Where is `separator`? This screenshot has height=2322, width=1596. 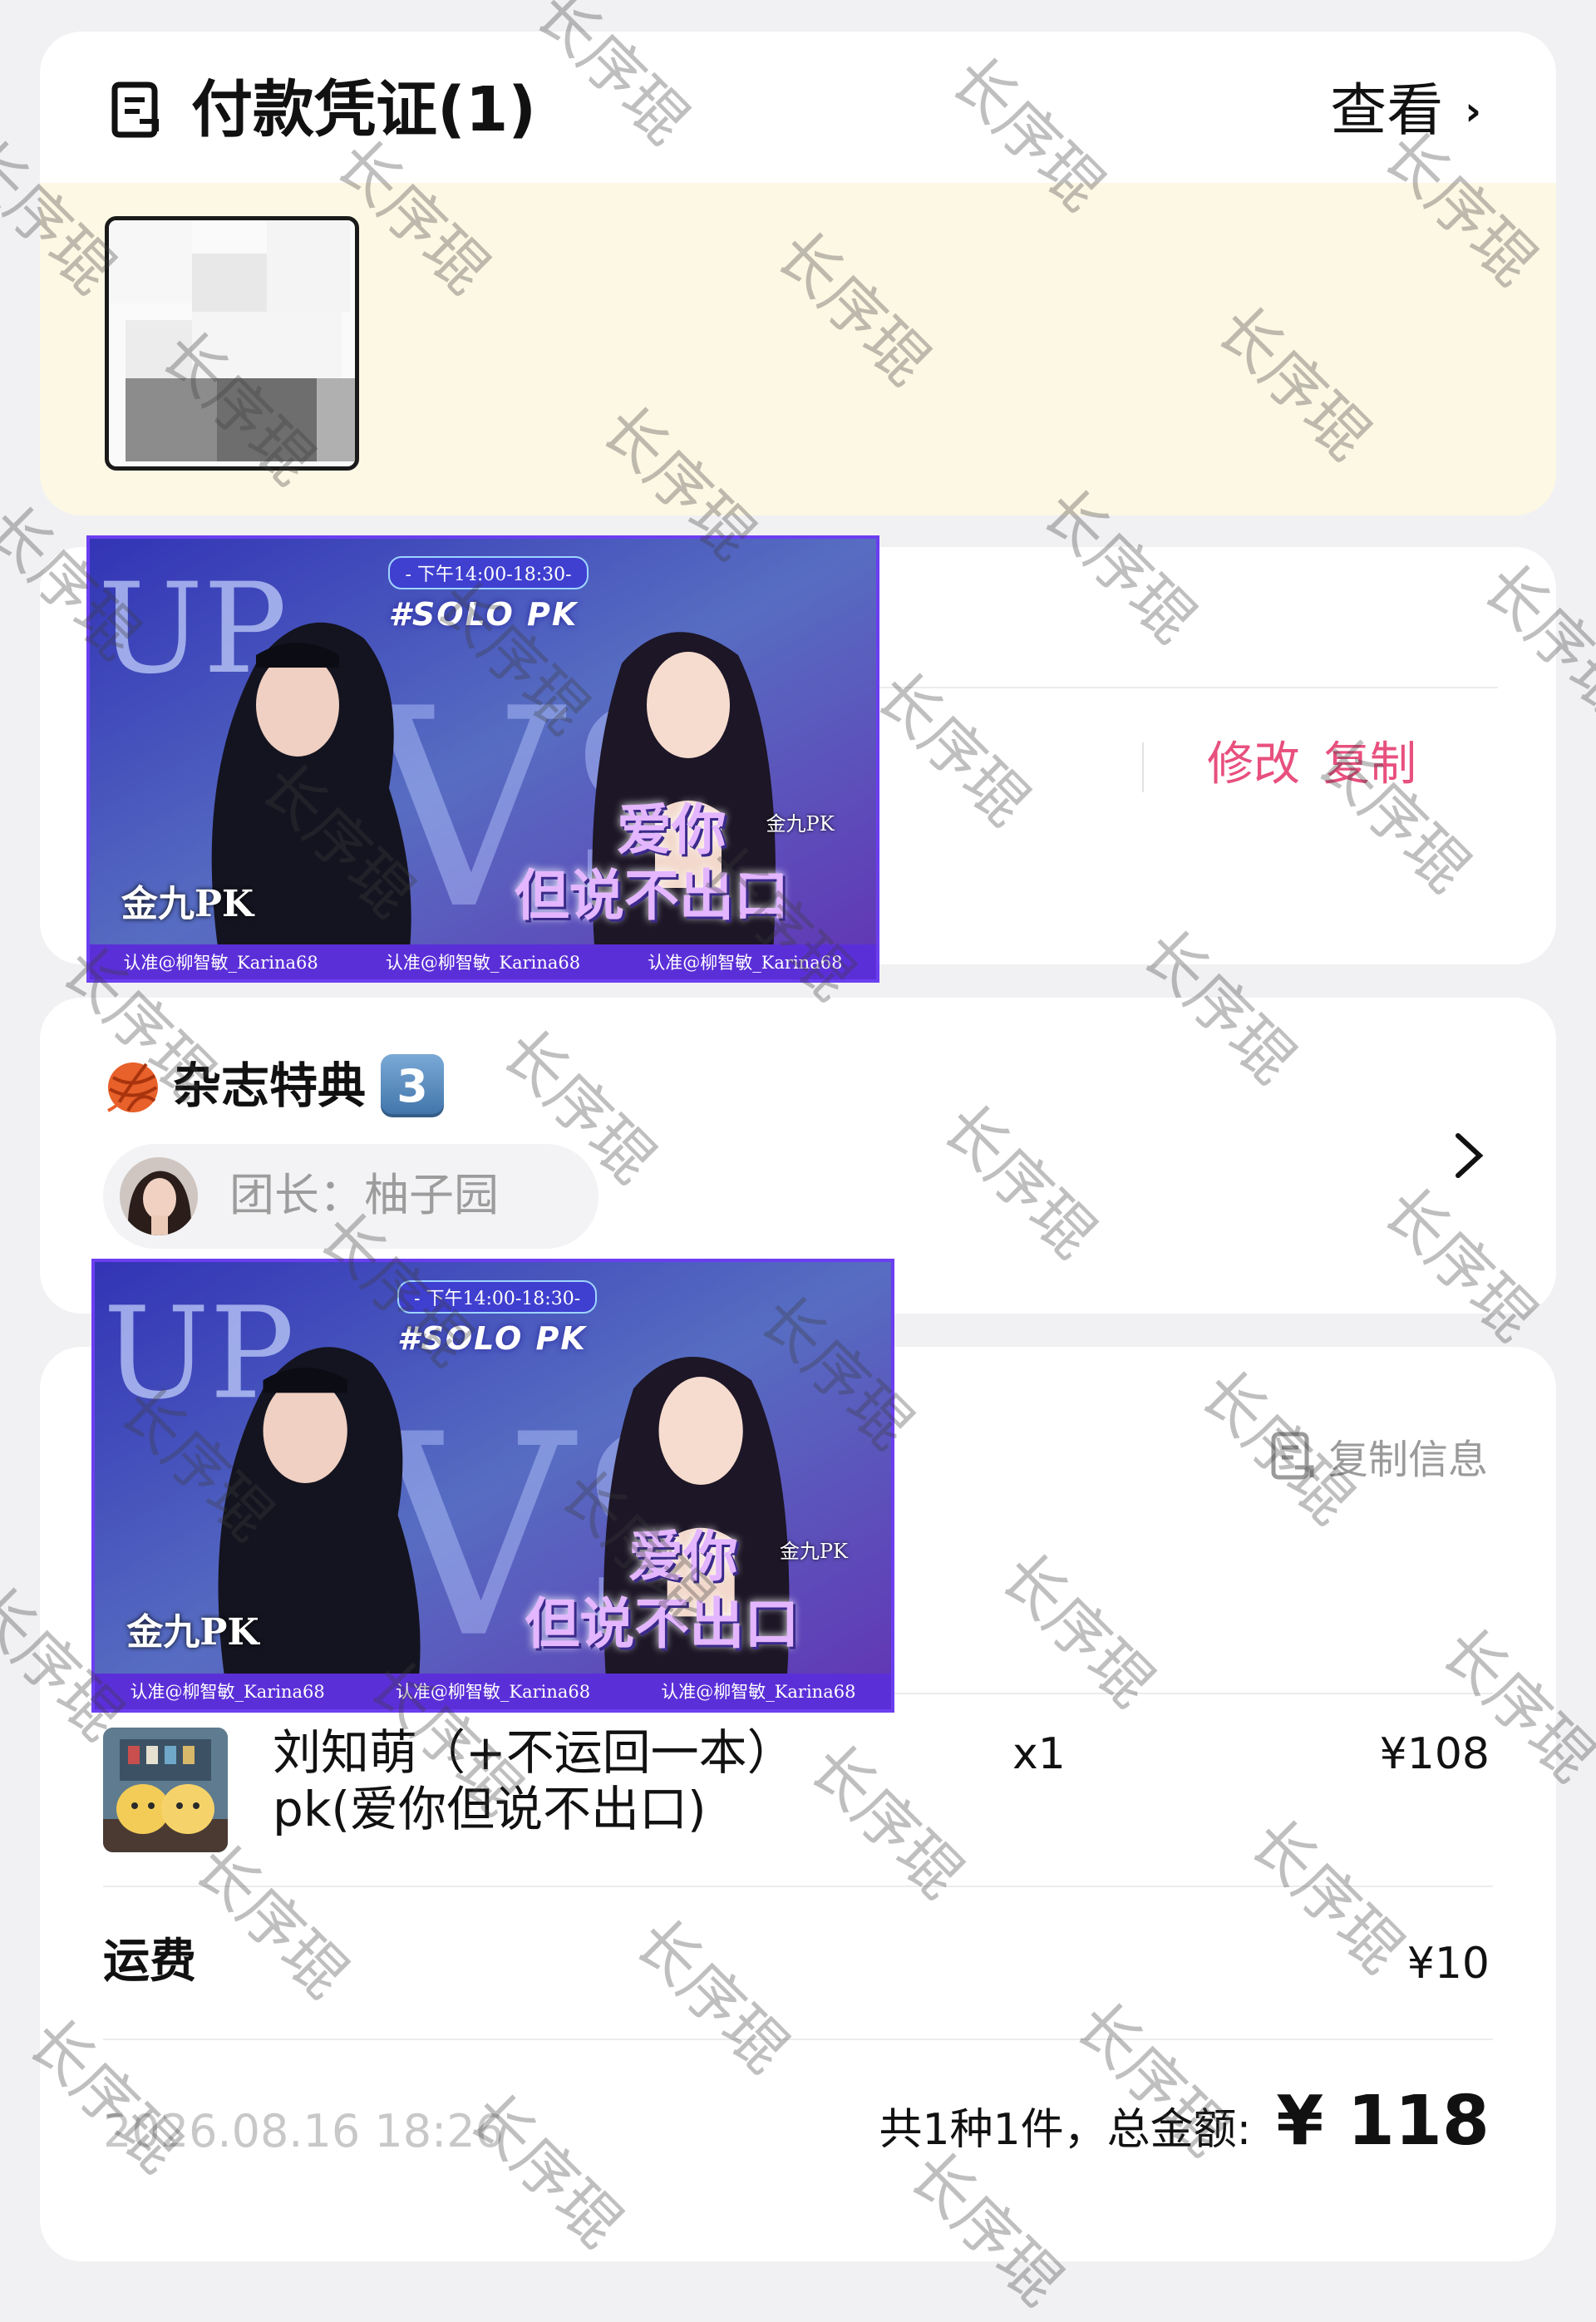
separator is located at coordinates (1143, 767).